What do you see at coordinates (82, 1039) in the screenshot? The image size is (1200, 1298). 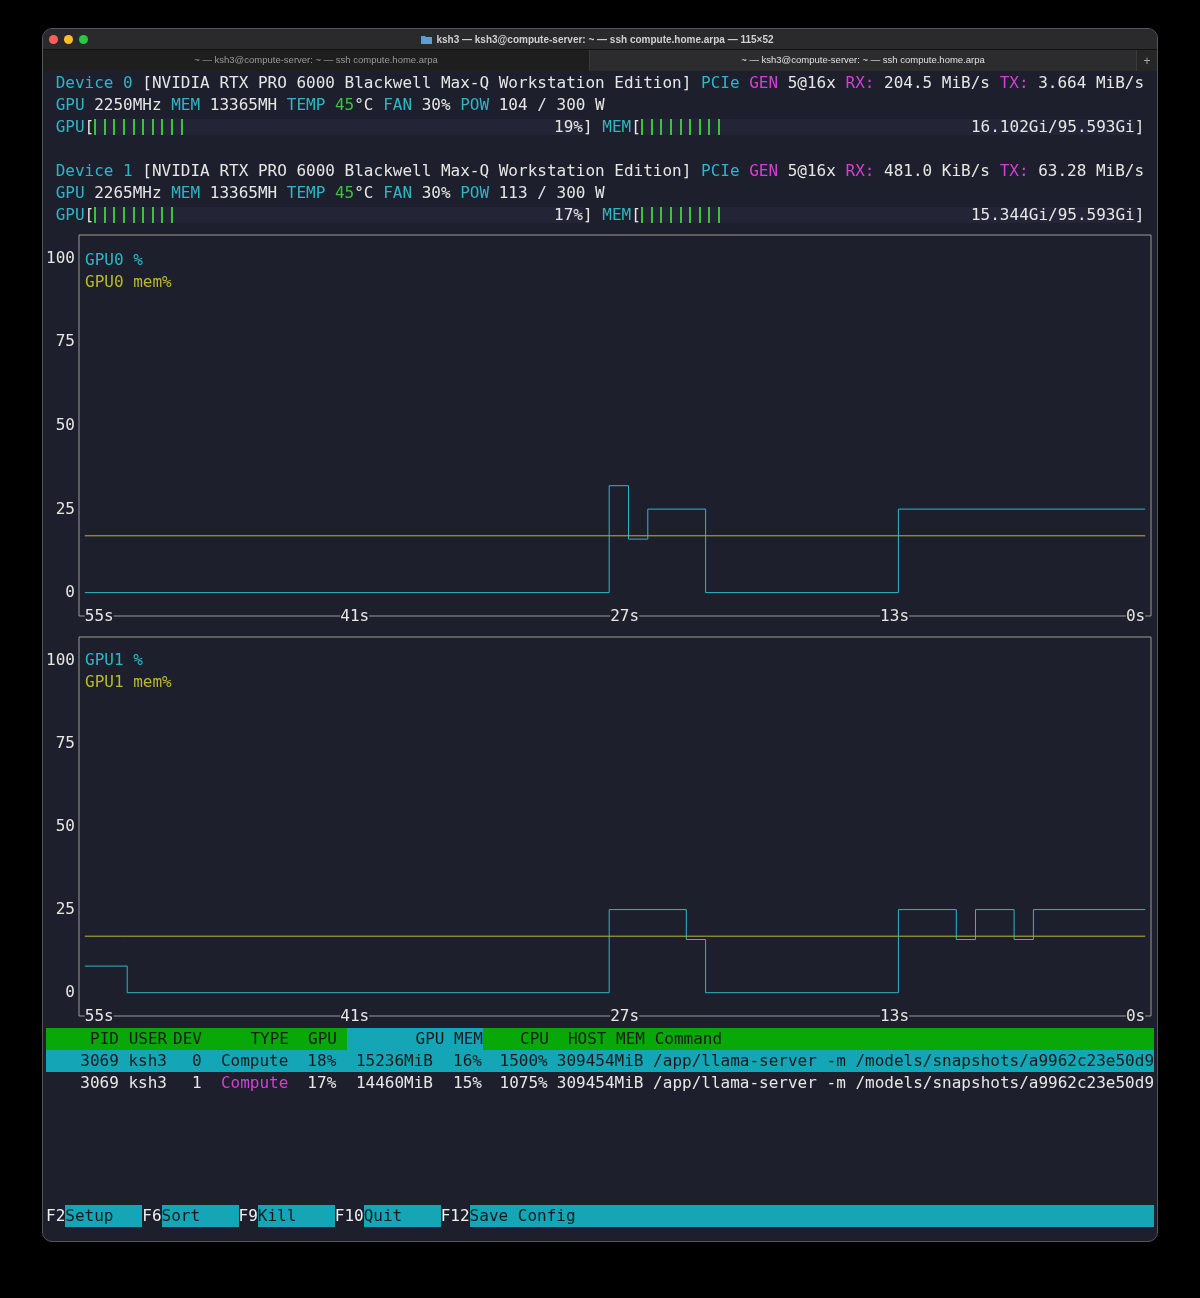 I see `column-header: PID` at bounding box center [82, 1039].